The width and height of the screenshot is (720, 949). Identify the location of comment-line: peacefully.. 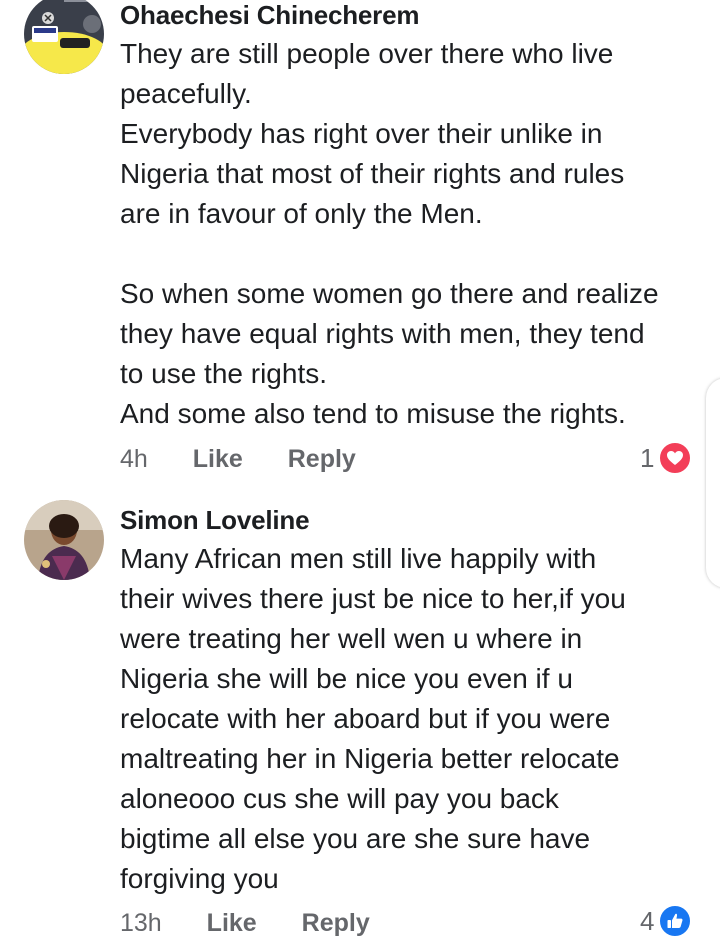
(186, 93).